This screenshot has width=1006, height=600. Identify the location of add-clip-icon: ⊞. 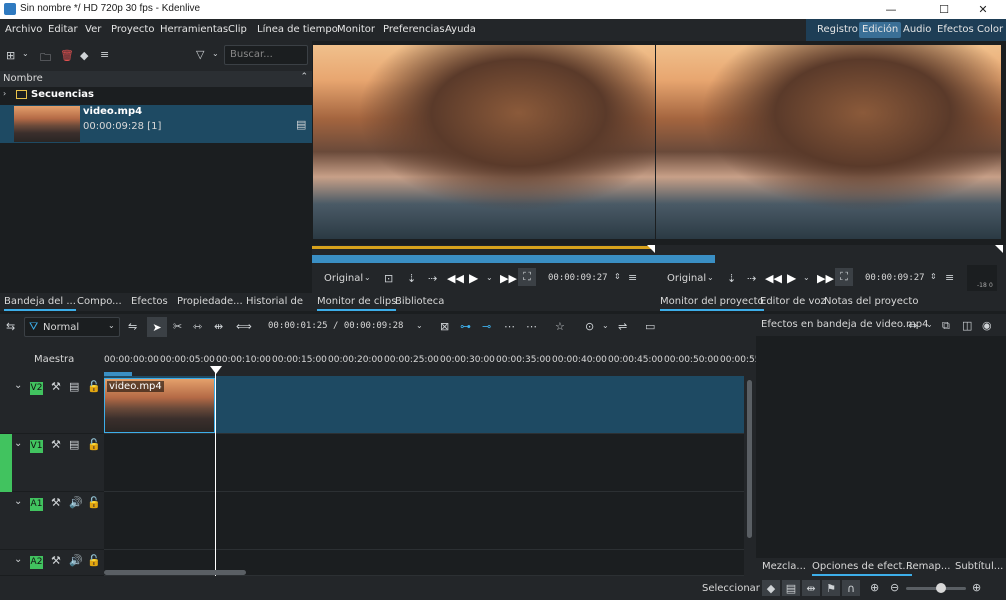
(10, 55).